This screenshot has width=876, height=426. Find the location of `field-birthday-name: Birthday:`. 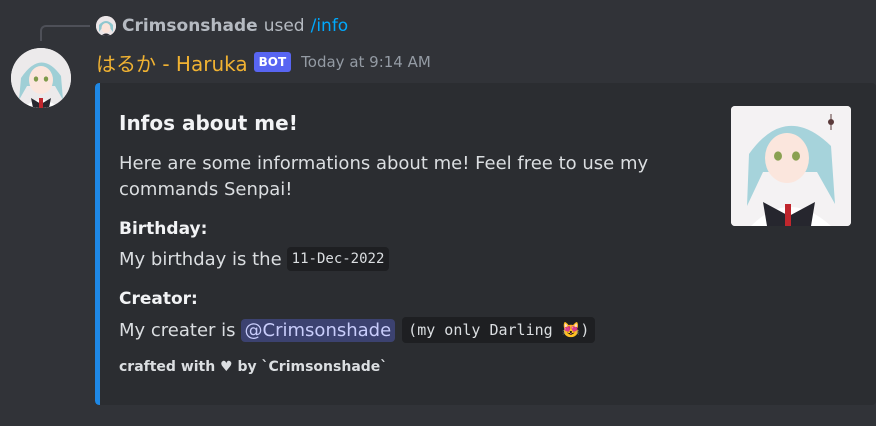

field-birthday-name: Birthday: is located at coordinates (163, 229).